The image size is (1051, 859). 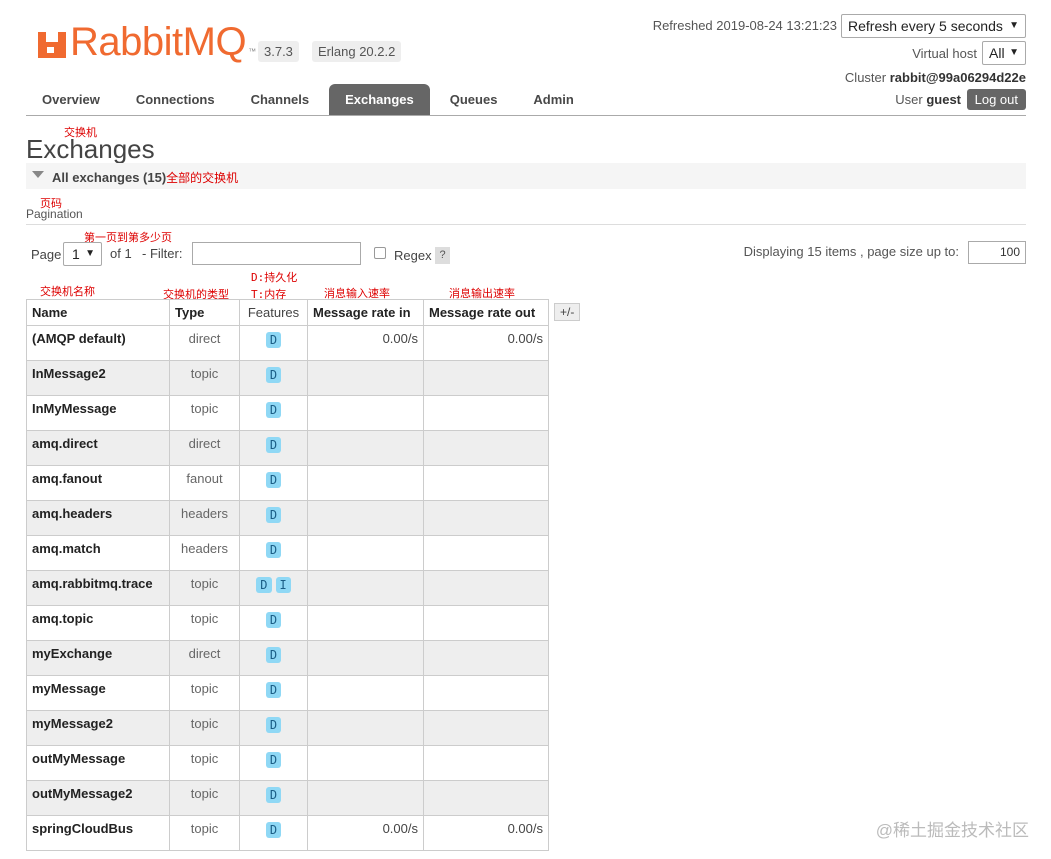 I want to click on table-row: myMessage topic D, so click(x=287, y=693).